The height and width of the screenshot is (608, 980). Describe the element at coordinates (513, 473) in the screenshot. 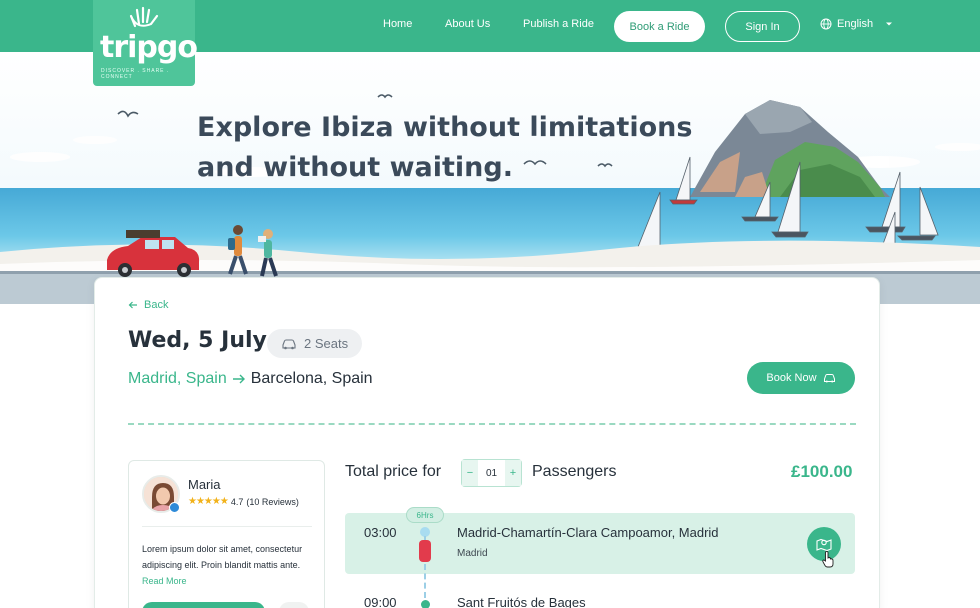

I see `increase-passengers-button: +` at that location.